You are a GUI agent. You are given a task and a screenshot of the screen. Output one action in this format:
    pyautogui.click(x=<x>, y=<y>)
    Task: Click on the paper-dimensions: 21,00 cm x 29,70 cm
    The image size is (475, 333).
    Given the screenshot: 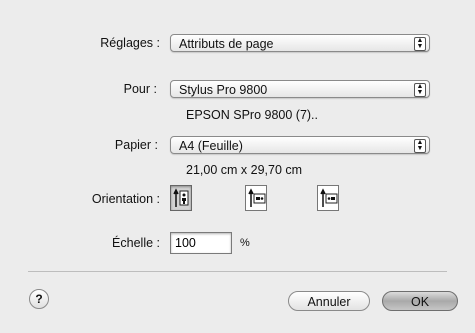 What is the action you would take?
    pyautogui.click(x=244, y=170)
    